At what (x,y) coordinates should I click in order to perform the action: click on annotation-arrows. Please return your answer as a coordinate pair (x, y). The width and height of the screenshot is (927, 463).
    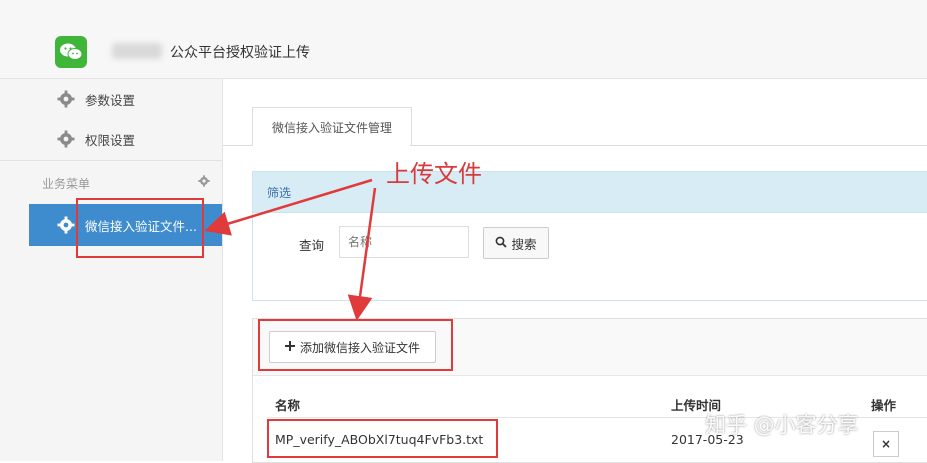
    Looking at the image, I should click on (290, 249).